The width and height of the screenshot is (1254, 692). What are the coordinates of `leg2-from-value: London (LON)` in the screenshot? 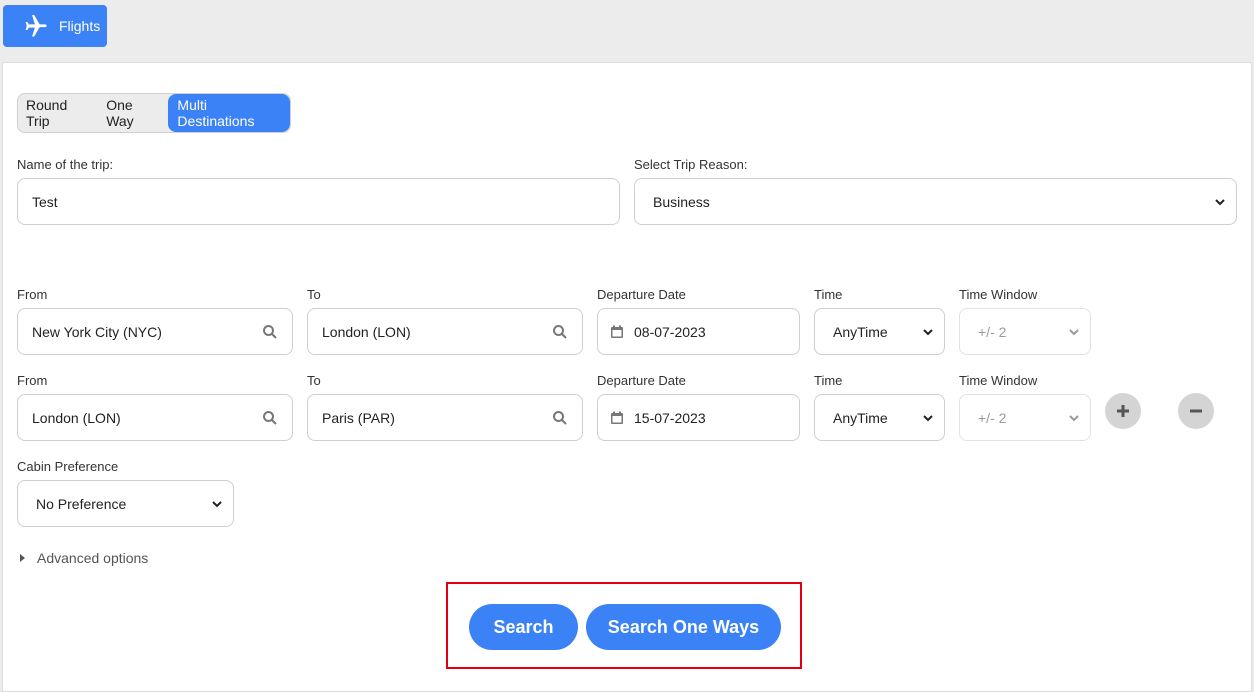 It's located at (76, 417).